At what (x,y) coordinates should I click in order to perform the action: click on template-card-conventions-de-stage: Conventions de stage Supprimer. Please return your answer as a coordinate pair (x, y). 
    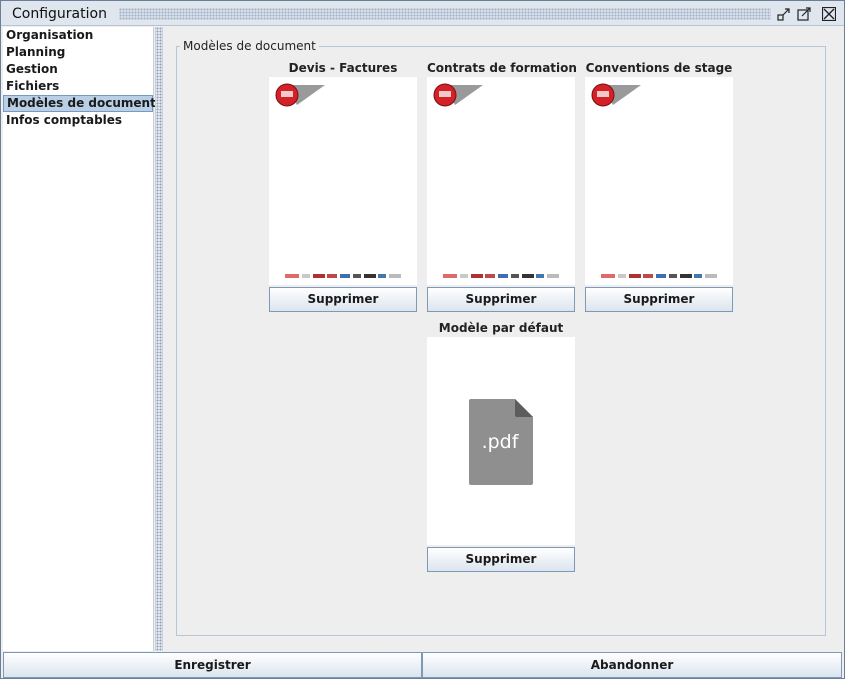
    Looking at the image, I should click on (659, 186).